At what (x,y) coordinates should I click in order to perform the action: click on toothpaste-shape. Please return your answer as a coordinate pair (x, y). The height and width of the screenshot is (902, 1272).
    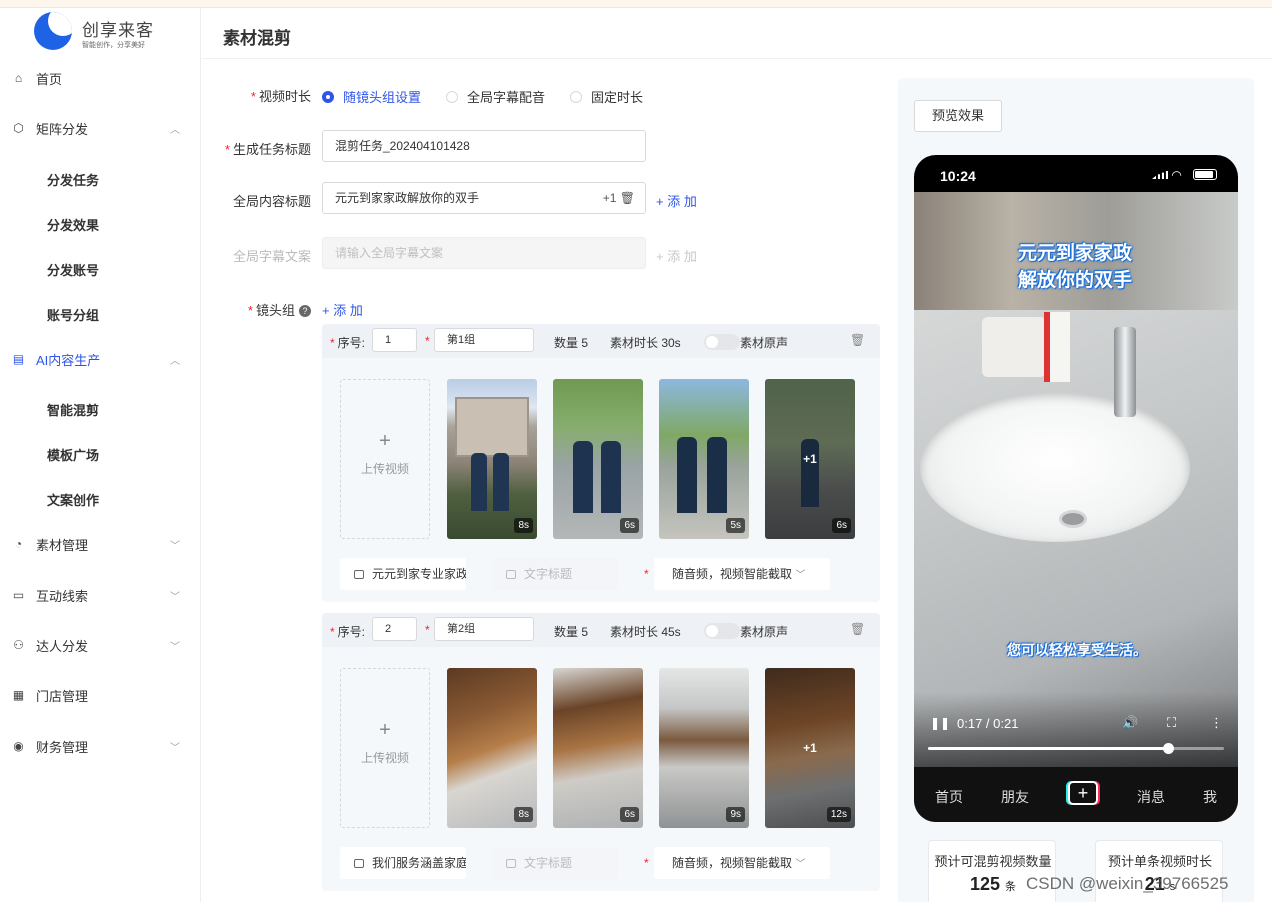
    Looking at the image, I should click on (1057, 347).